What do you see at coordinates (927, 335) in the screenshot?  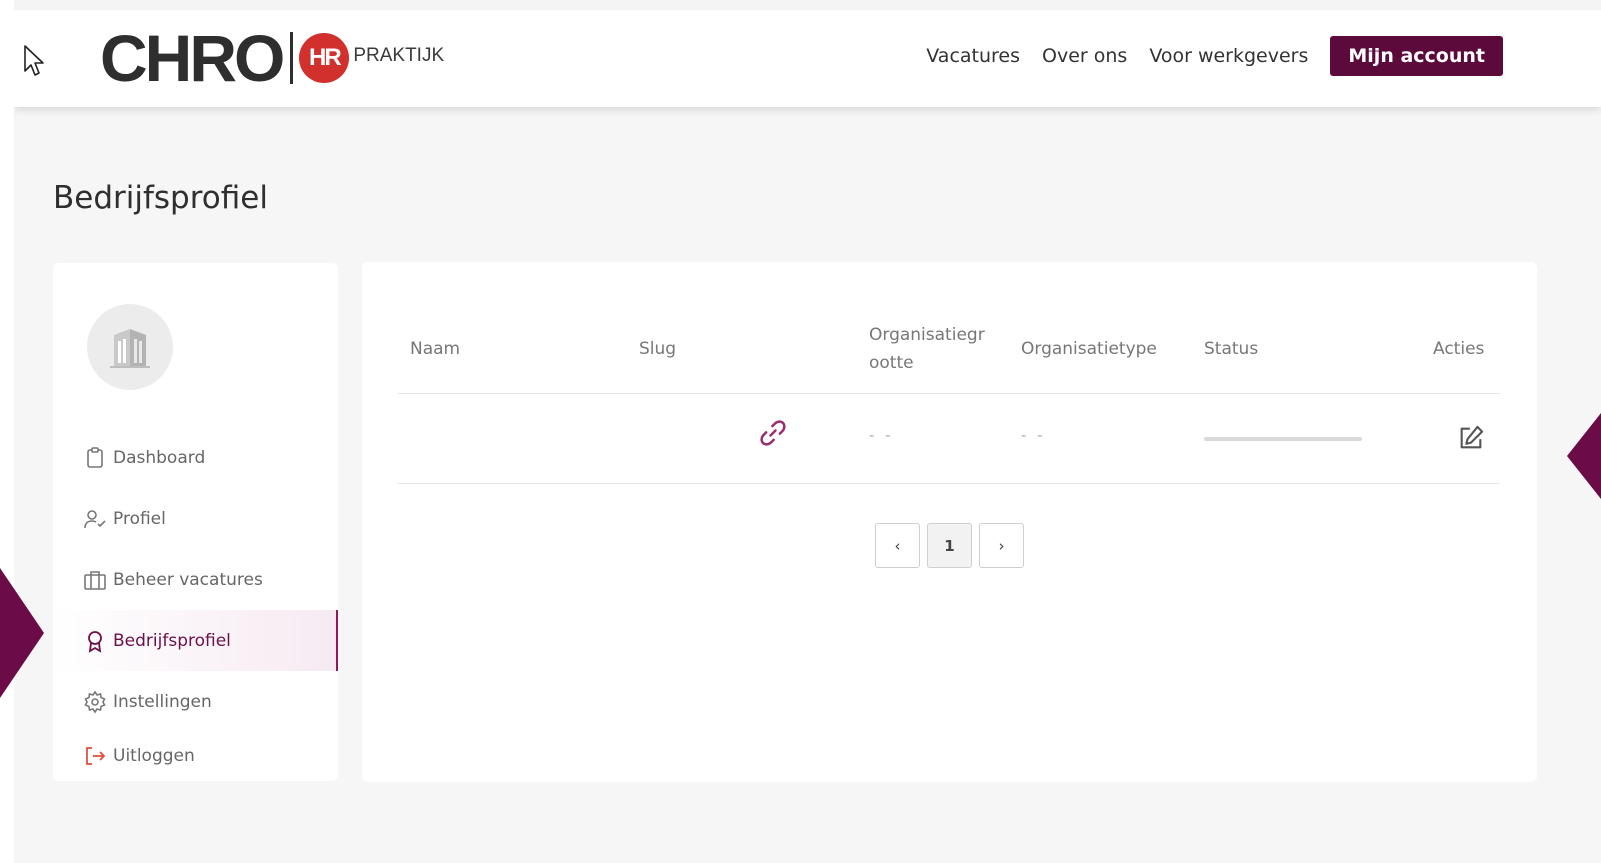 I see `column-header-organisatiegrootte-line1: Organisatiegr` at bounding box center [927, 335].